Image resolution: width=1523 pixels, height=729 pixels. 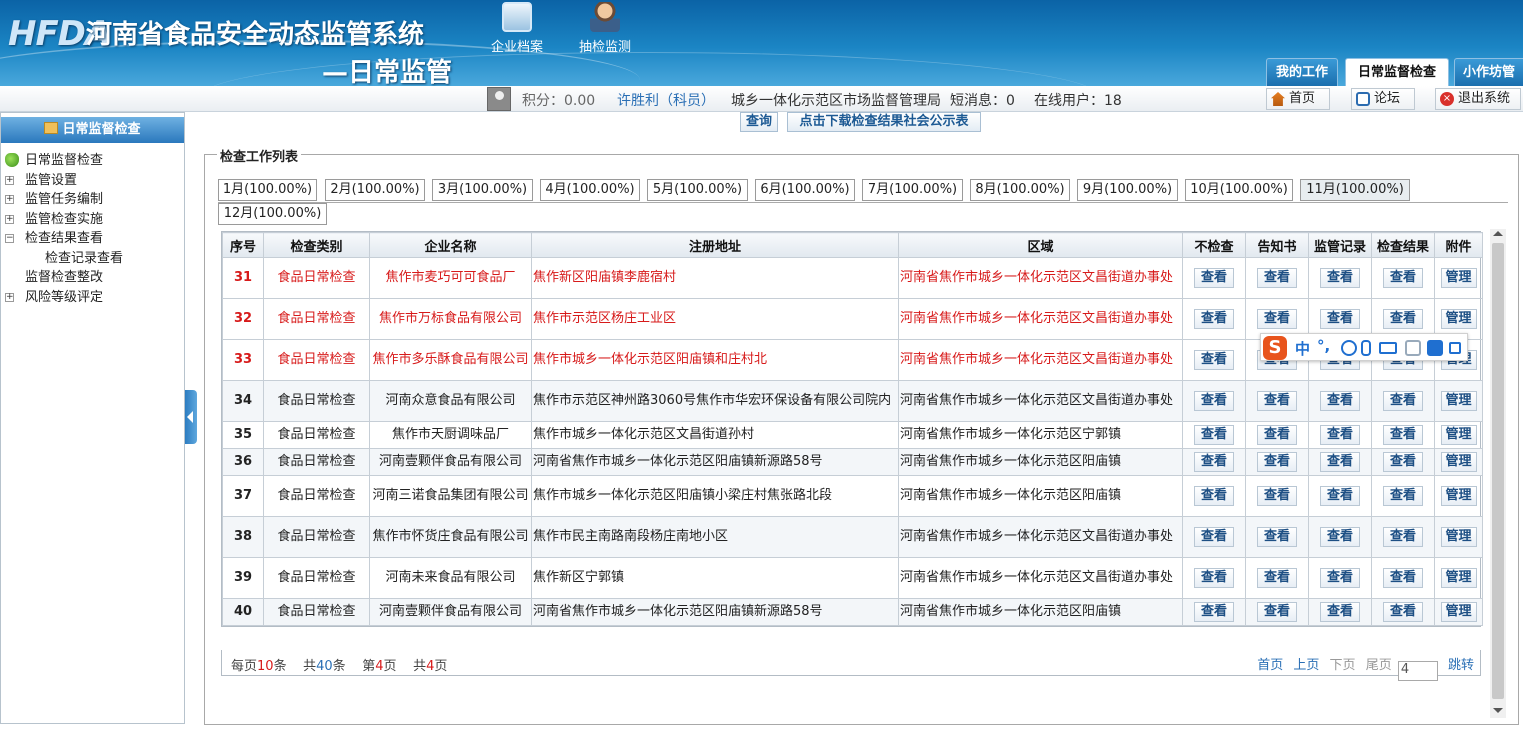 What do you see at coordinates (1323, 346) in the screenshot?
I see `ime-punct: °,` at bounding box center [1323, 346].